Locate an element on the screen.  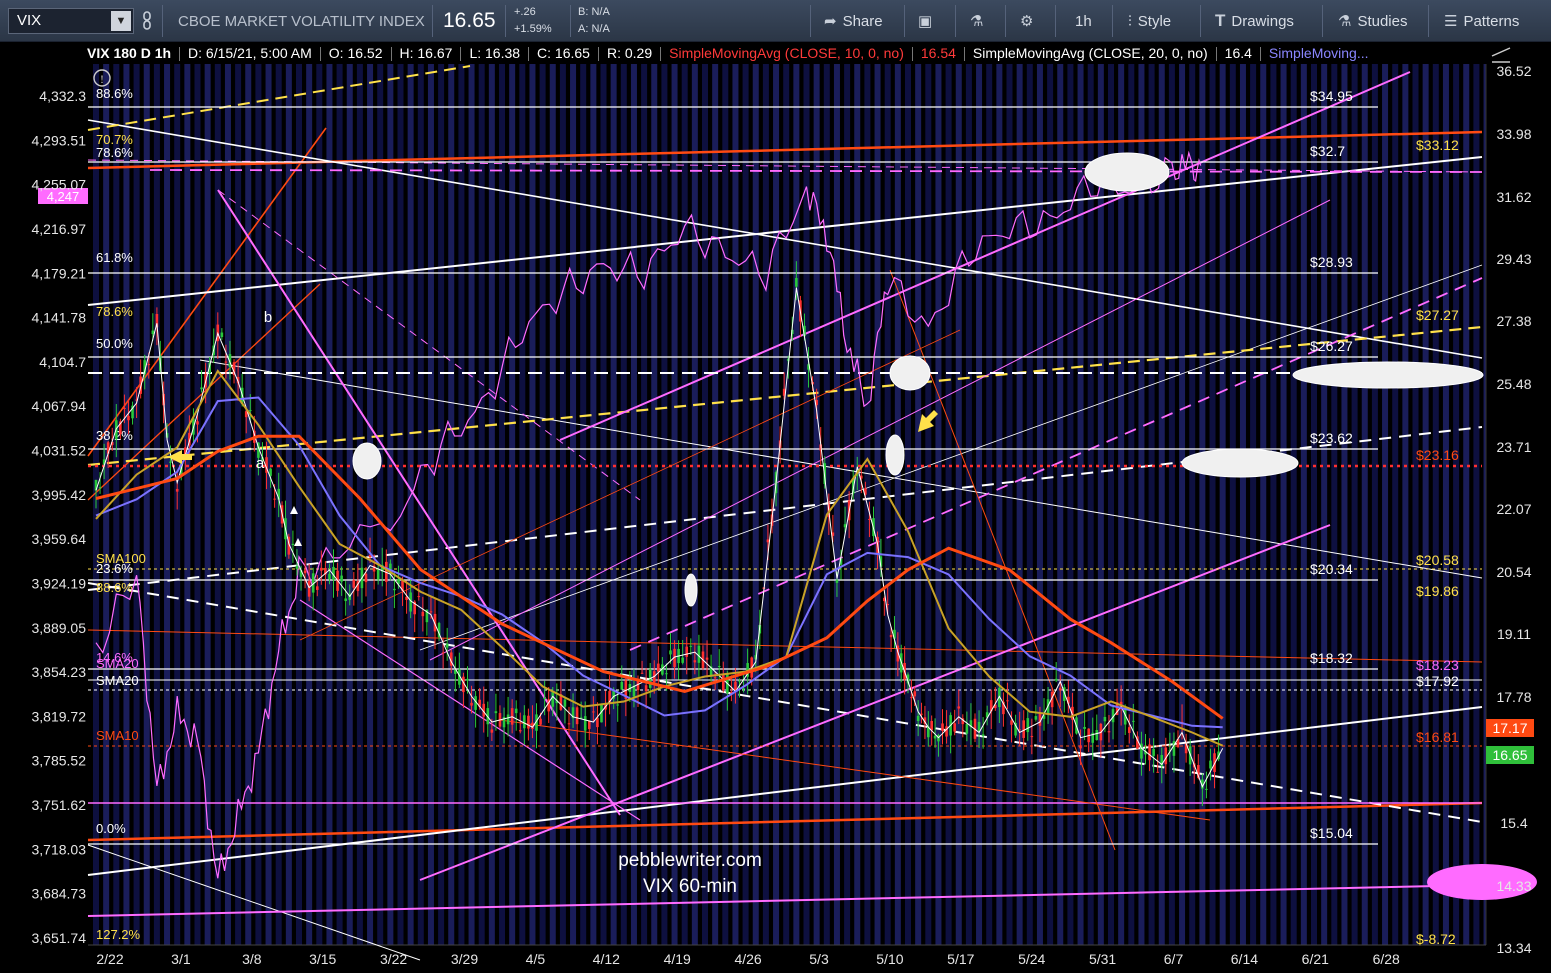
right-axis-tick: 33.98 is located at coordinates (1513, 134).